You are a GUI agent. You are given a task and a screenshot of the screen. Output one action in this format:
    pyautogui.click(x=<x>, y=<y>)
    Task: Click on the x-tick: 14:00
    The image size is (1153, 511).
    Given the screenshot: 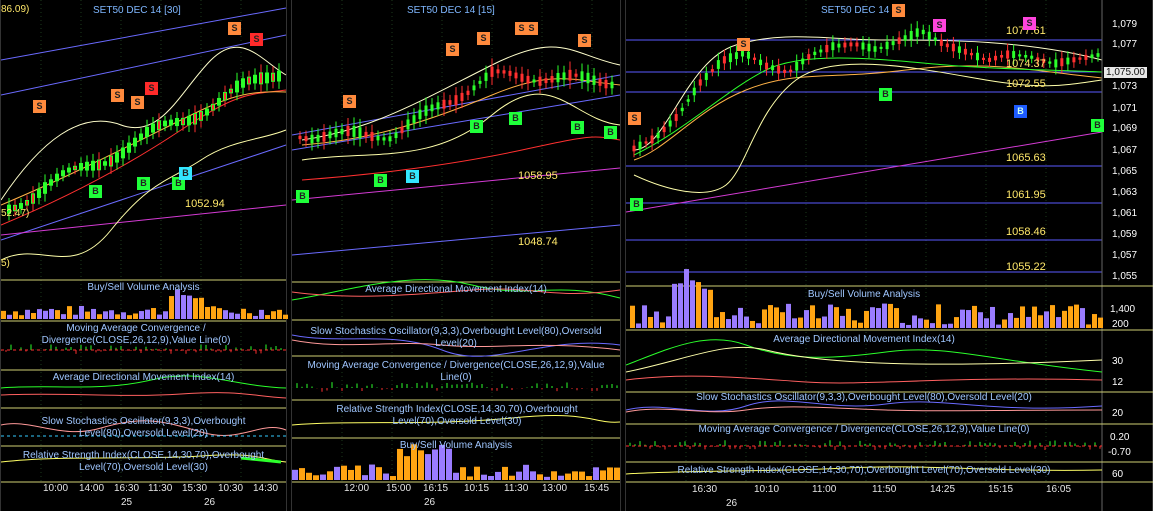 What is the action you would take?
    pyautogui.click(x=92, y=488)
    